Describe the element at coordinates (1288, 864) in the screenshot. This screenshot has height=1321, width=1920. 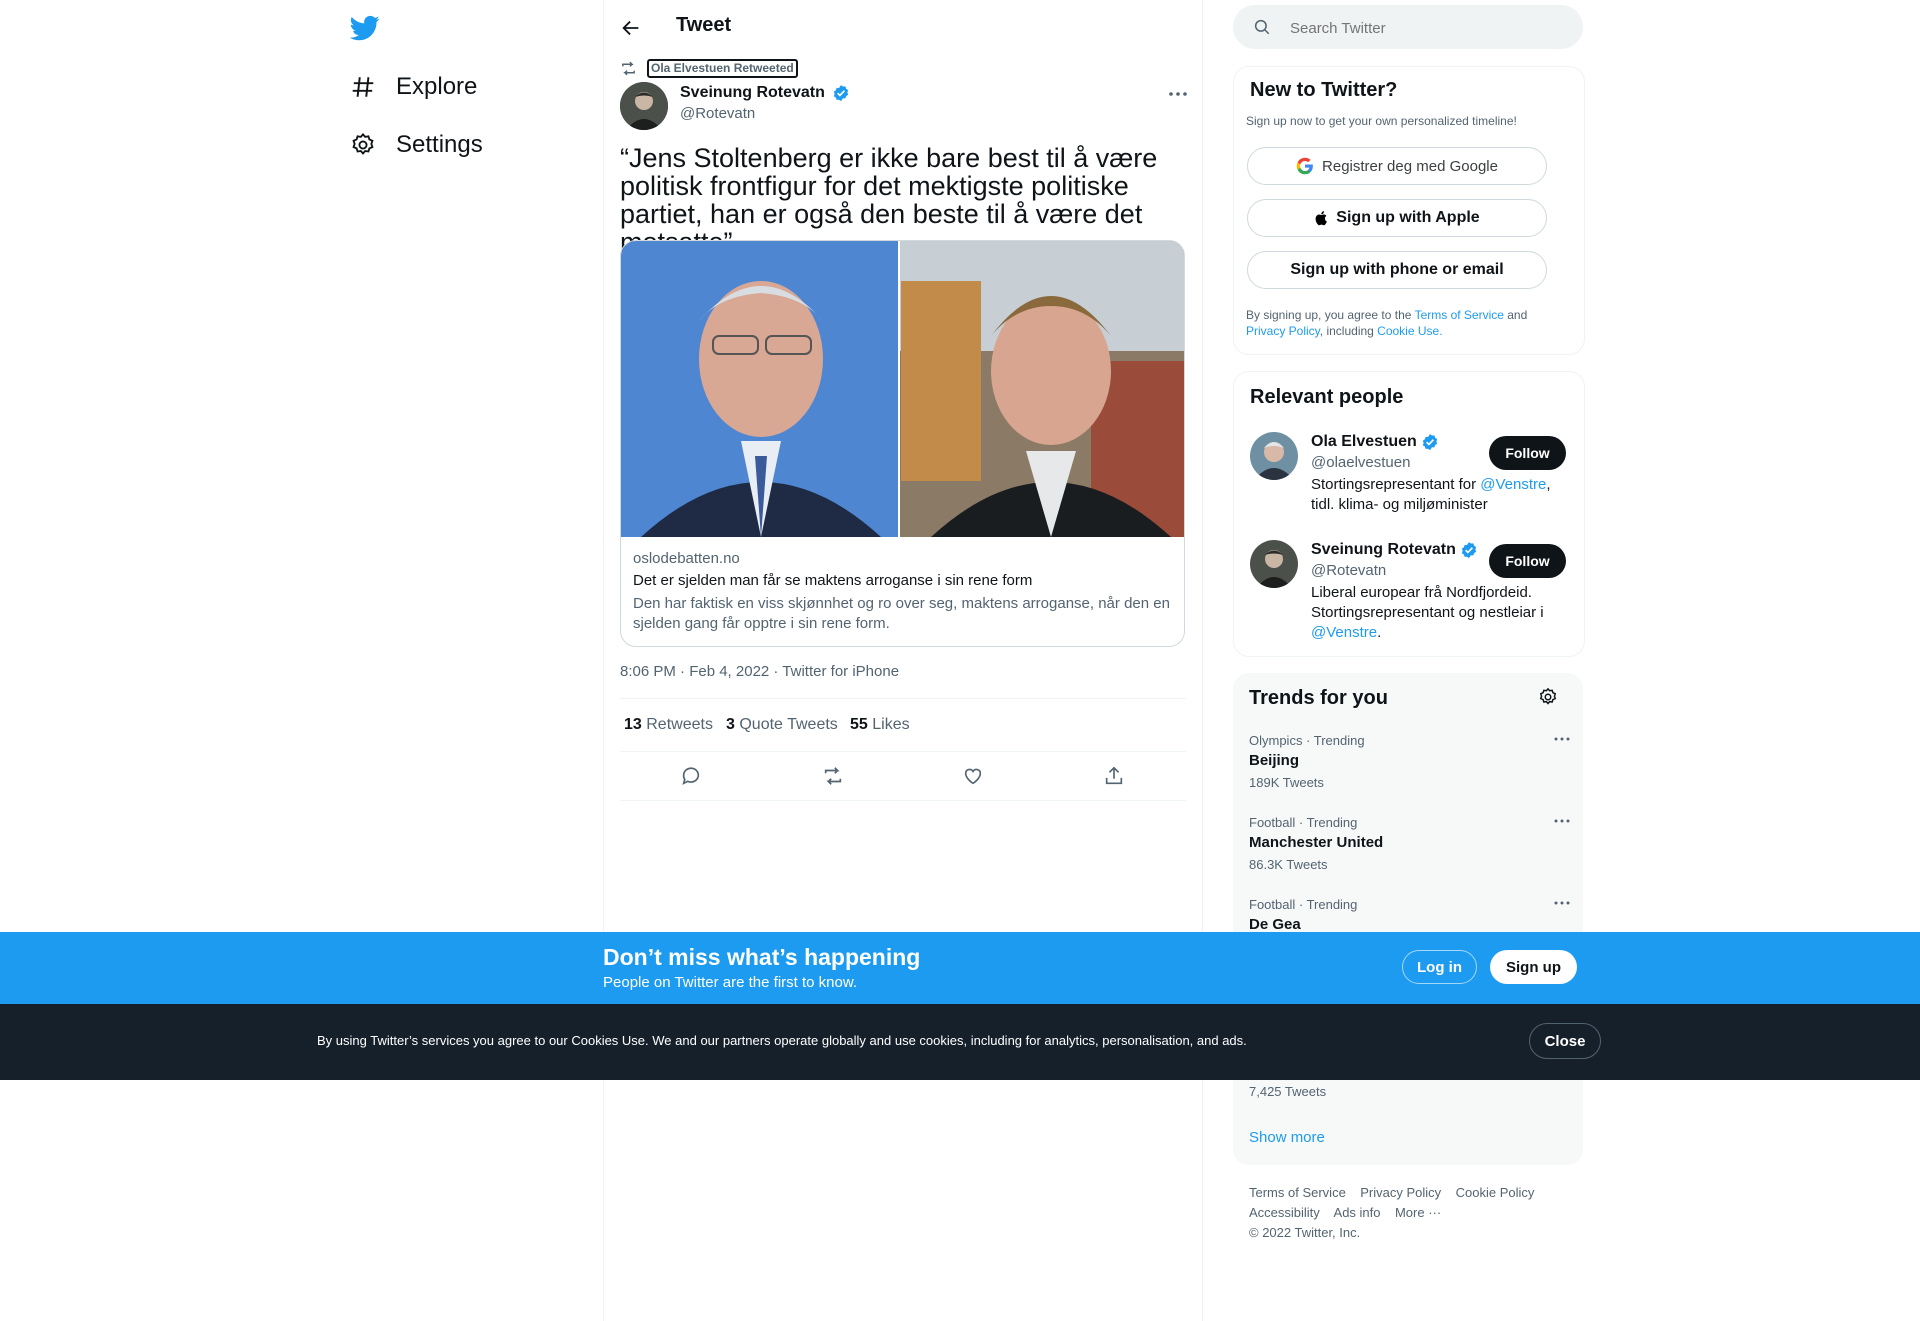
I see `trend-count: 86.3K Tweets` at that location.